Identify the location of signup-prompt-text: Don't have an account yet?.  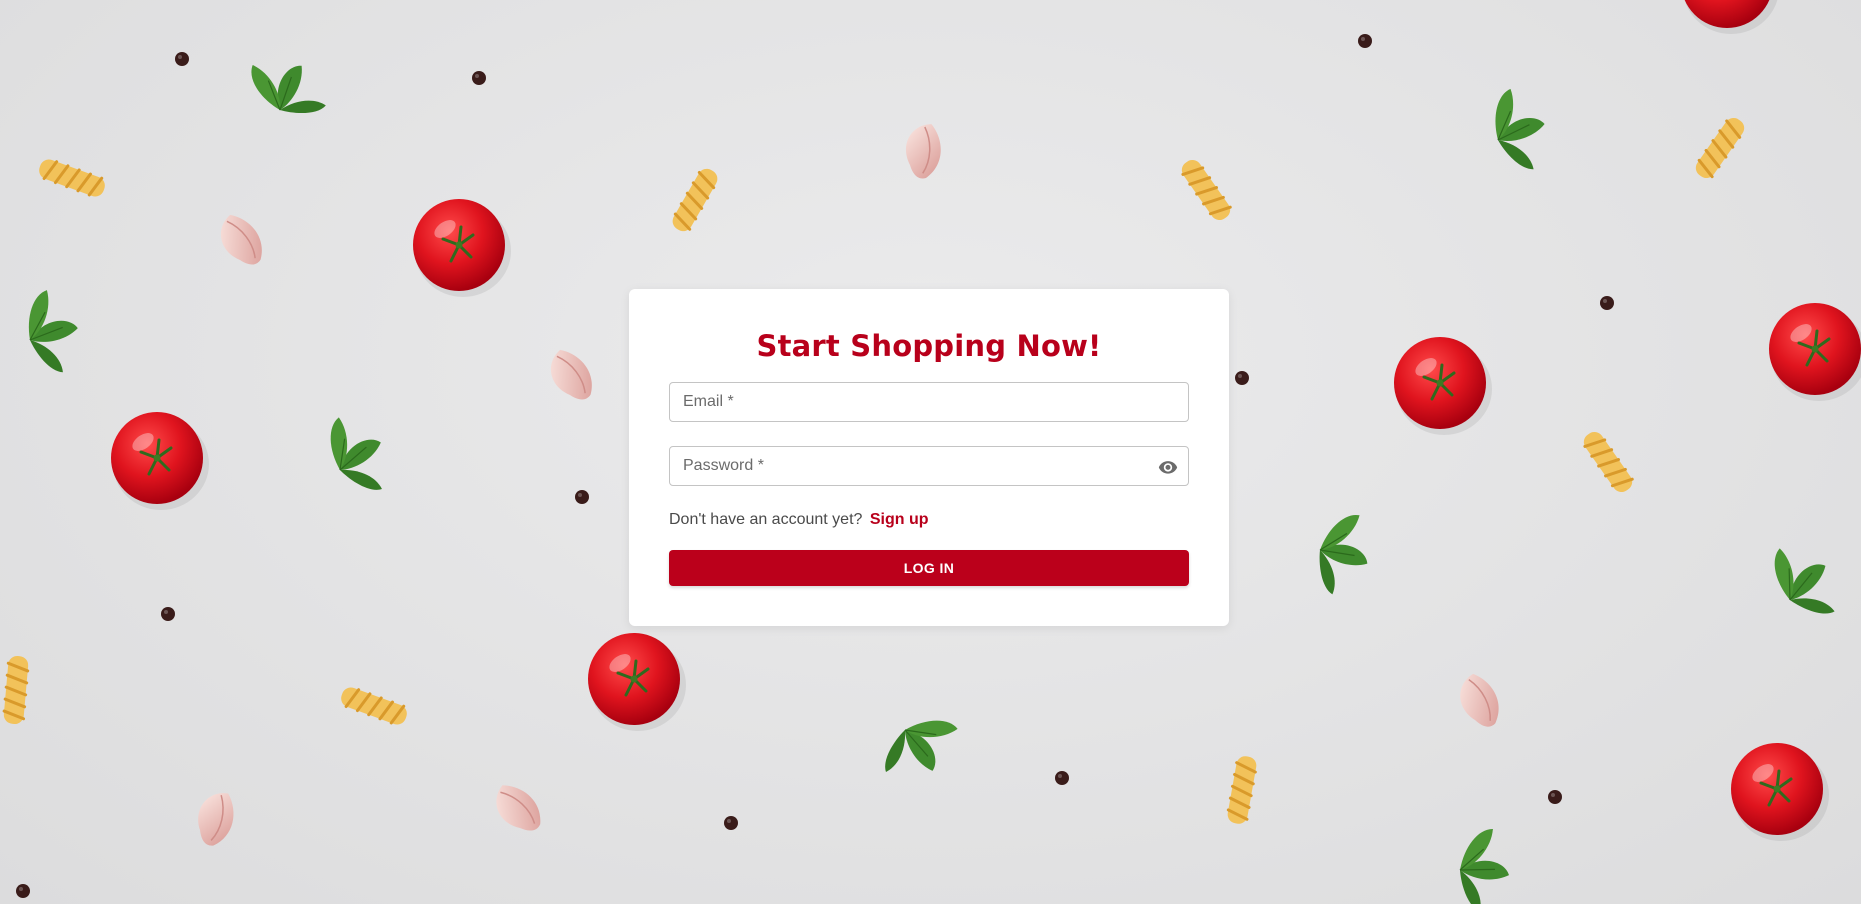
(766, 519).